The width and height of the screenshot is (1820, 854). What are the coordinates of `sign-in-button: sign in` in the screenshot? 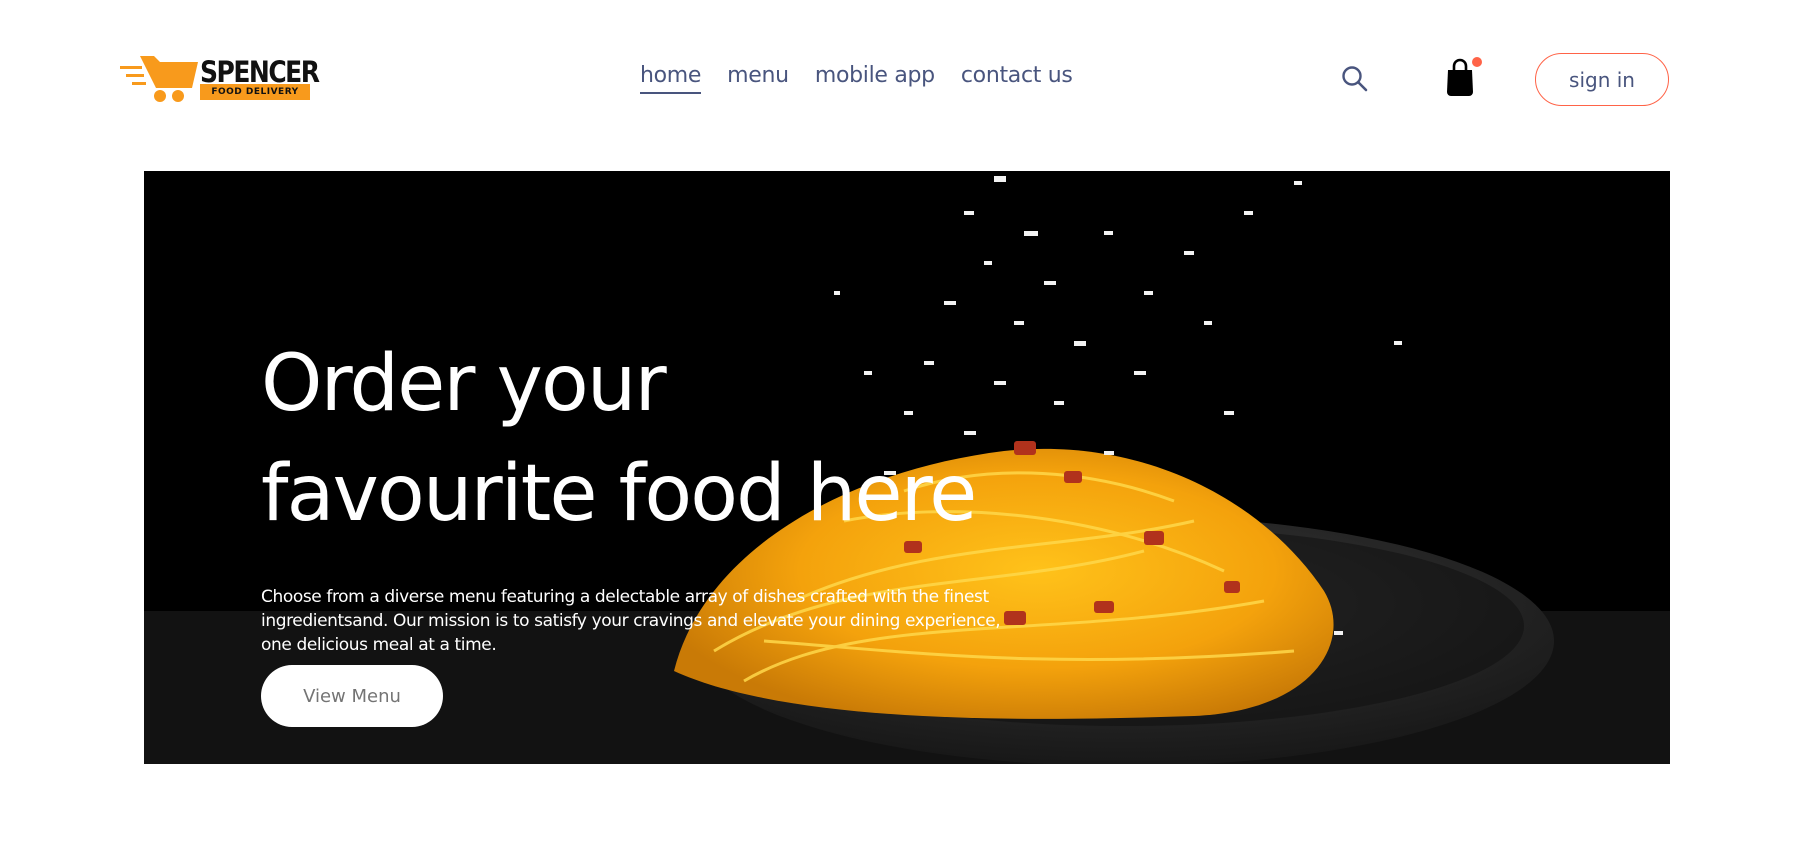 It's located at (1602, 79).